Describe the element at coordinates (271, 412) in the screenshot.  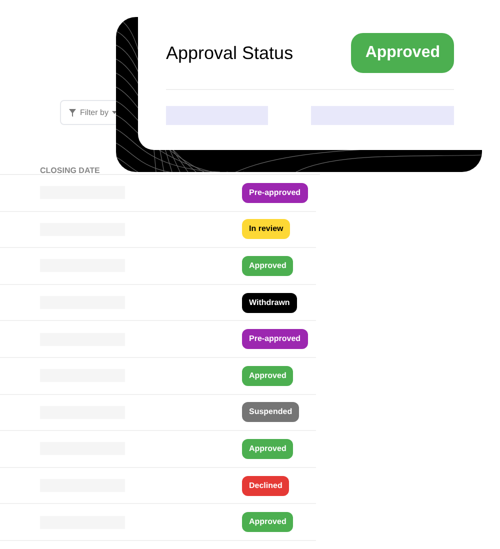
I see `status-badge: Suspended` at that location.